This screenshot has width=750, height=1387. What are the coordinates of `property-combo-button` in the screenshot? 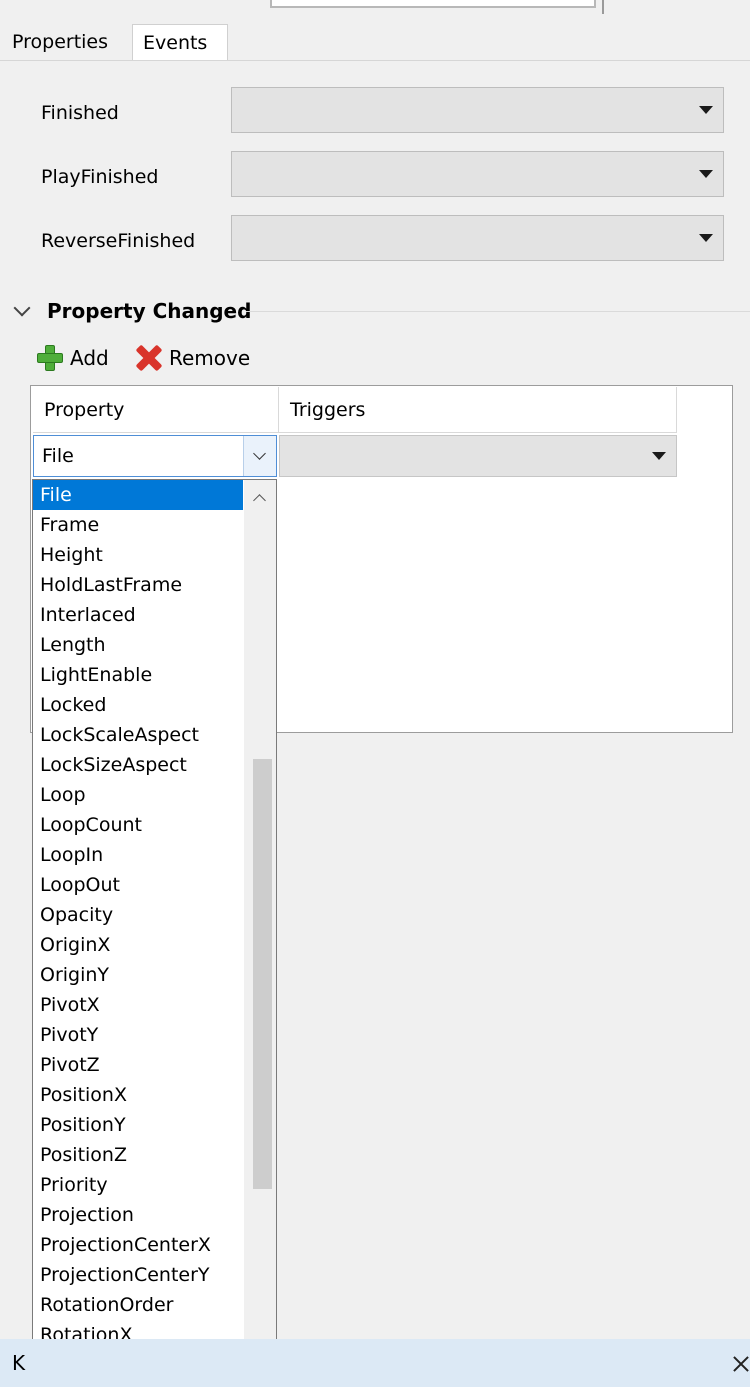 It's located at (259, 456).